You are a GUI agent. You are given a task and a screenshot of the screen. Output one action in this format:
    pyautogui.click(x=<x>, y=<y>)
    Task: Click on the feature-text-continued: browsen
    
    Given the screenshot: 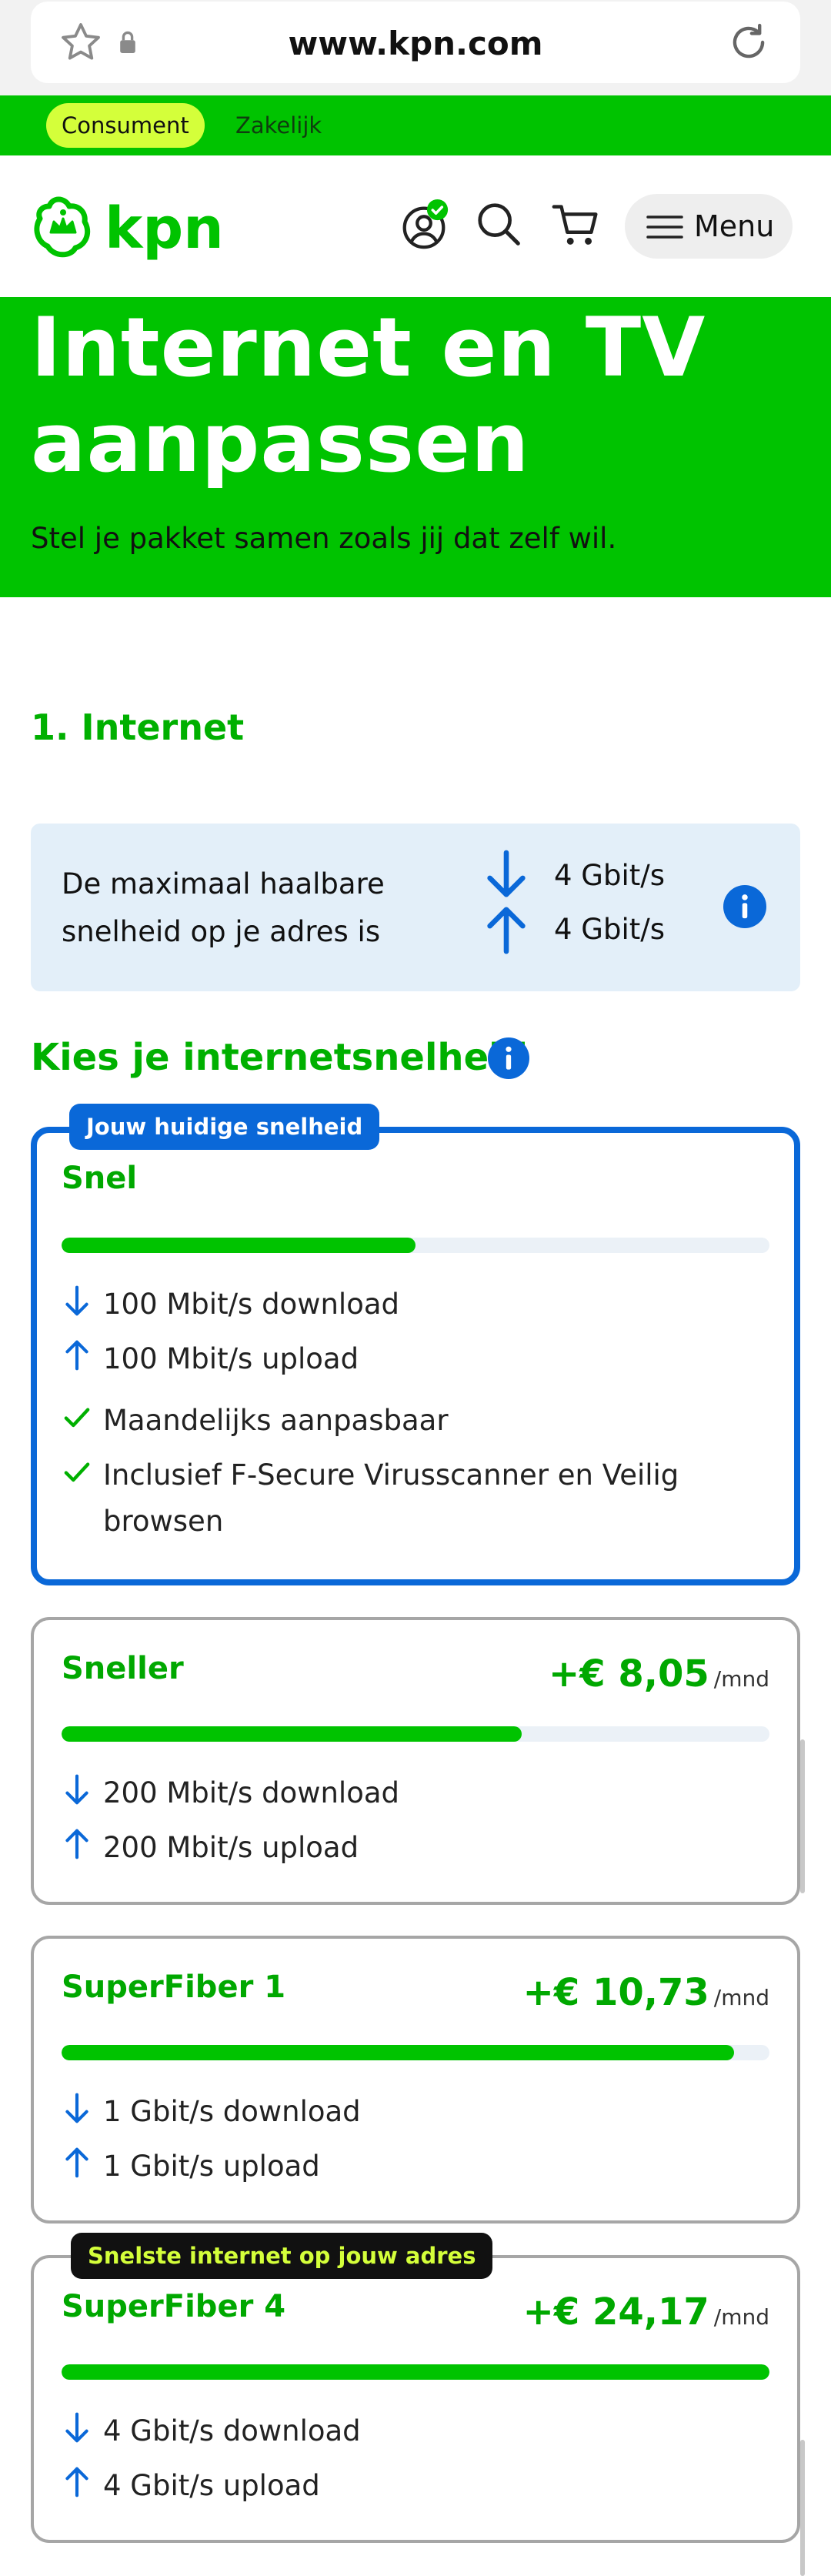 What is the action you would take?
    pyautogui.click(x=164, y=1521)
    